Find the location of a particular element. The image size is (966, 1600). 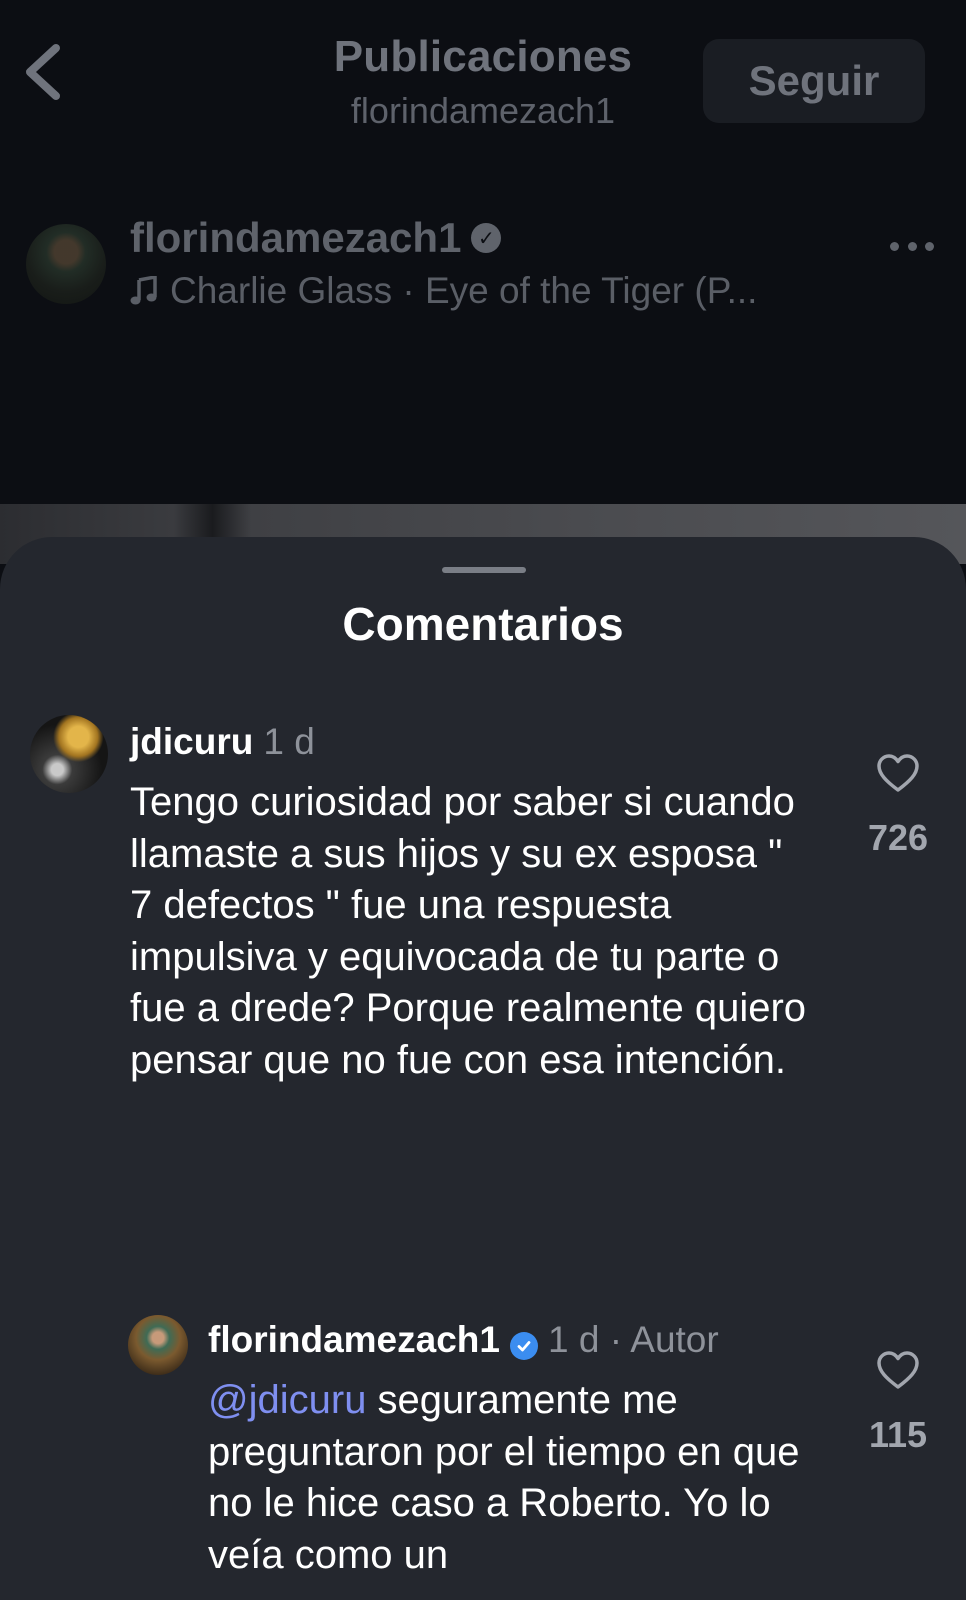

more-horizontal-icon is located at coordinates (912, 249).